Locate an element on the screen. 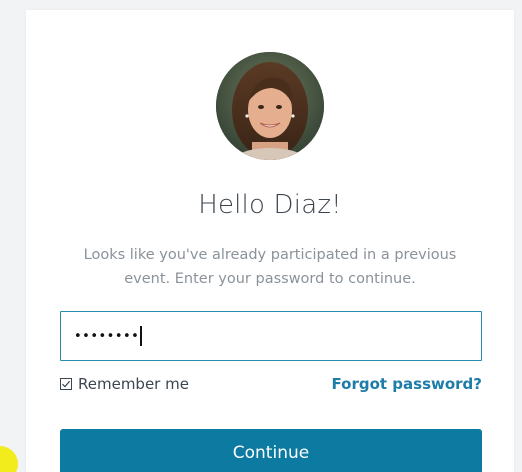 Image resolution: width=522 pixels, height=472 pixels. greeting-heading: Hello Diaz! is located at coordinates (270, 205).